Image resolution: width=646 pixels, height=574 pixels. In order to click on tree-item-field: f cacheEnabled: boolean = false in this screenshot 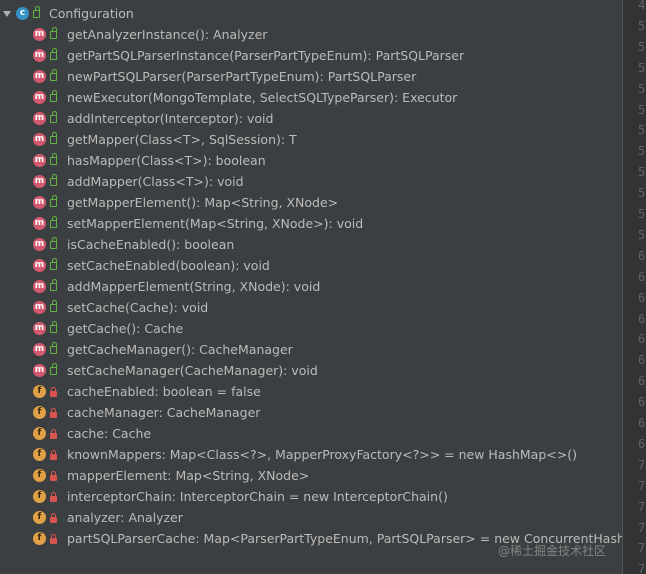, I will do `click(311, 391)`.